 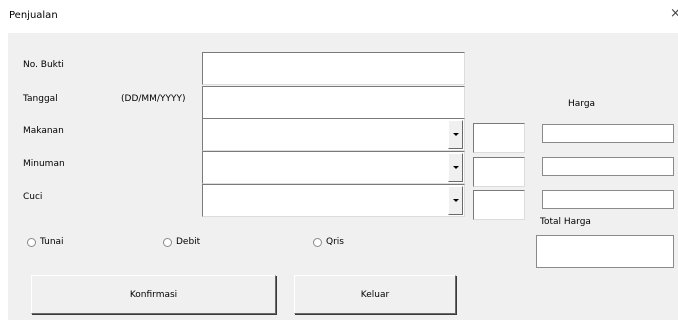 I want to click on makanan-harga-input, so click(x=608, y=133).